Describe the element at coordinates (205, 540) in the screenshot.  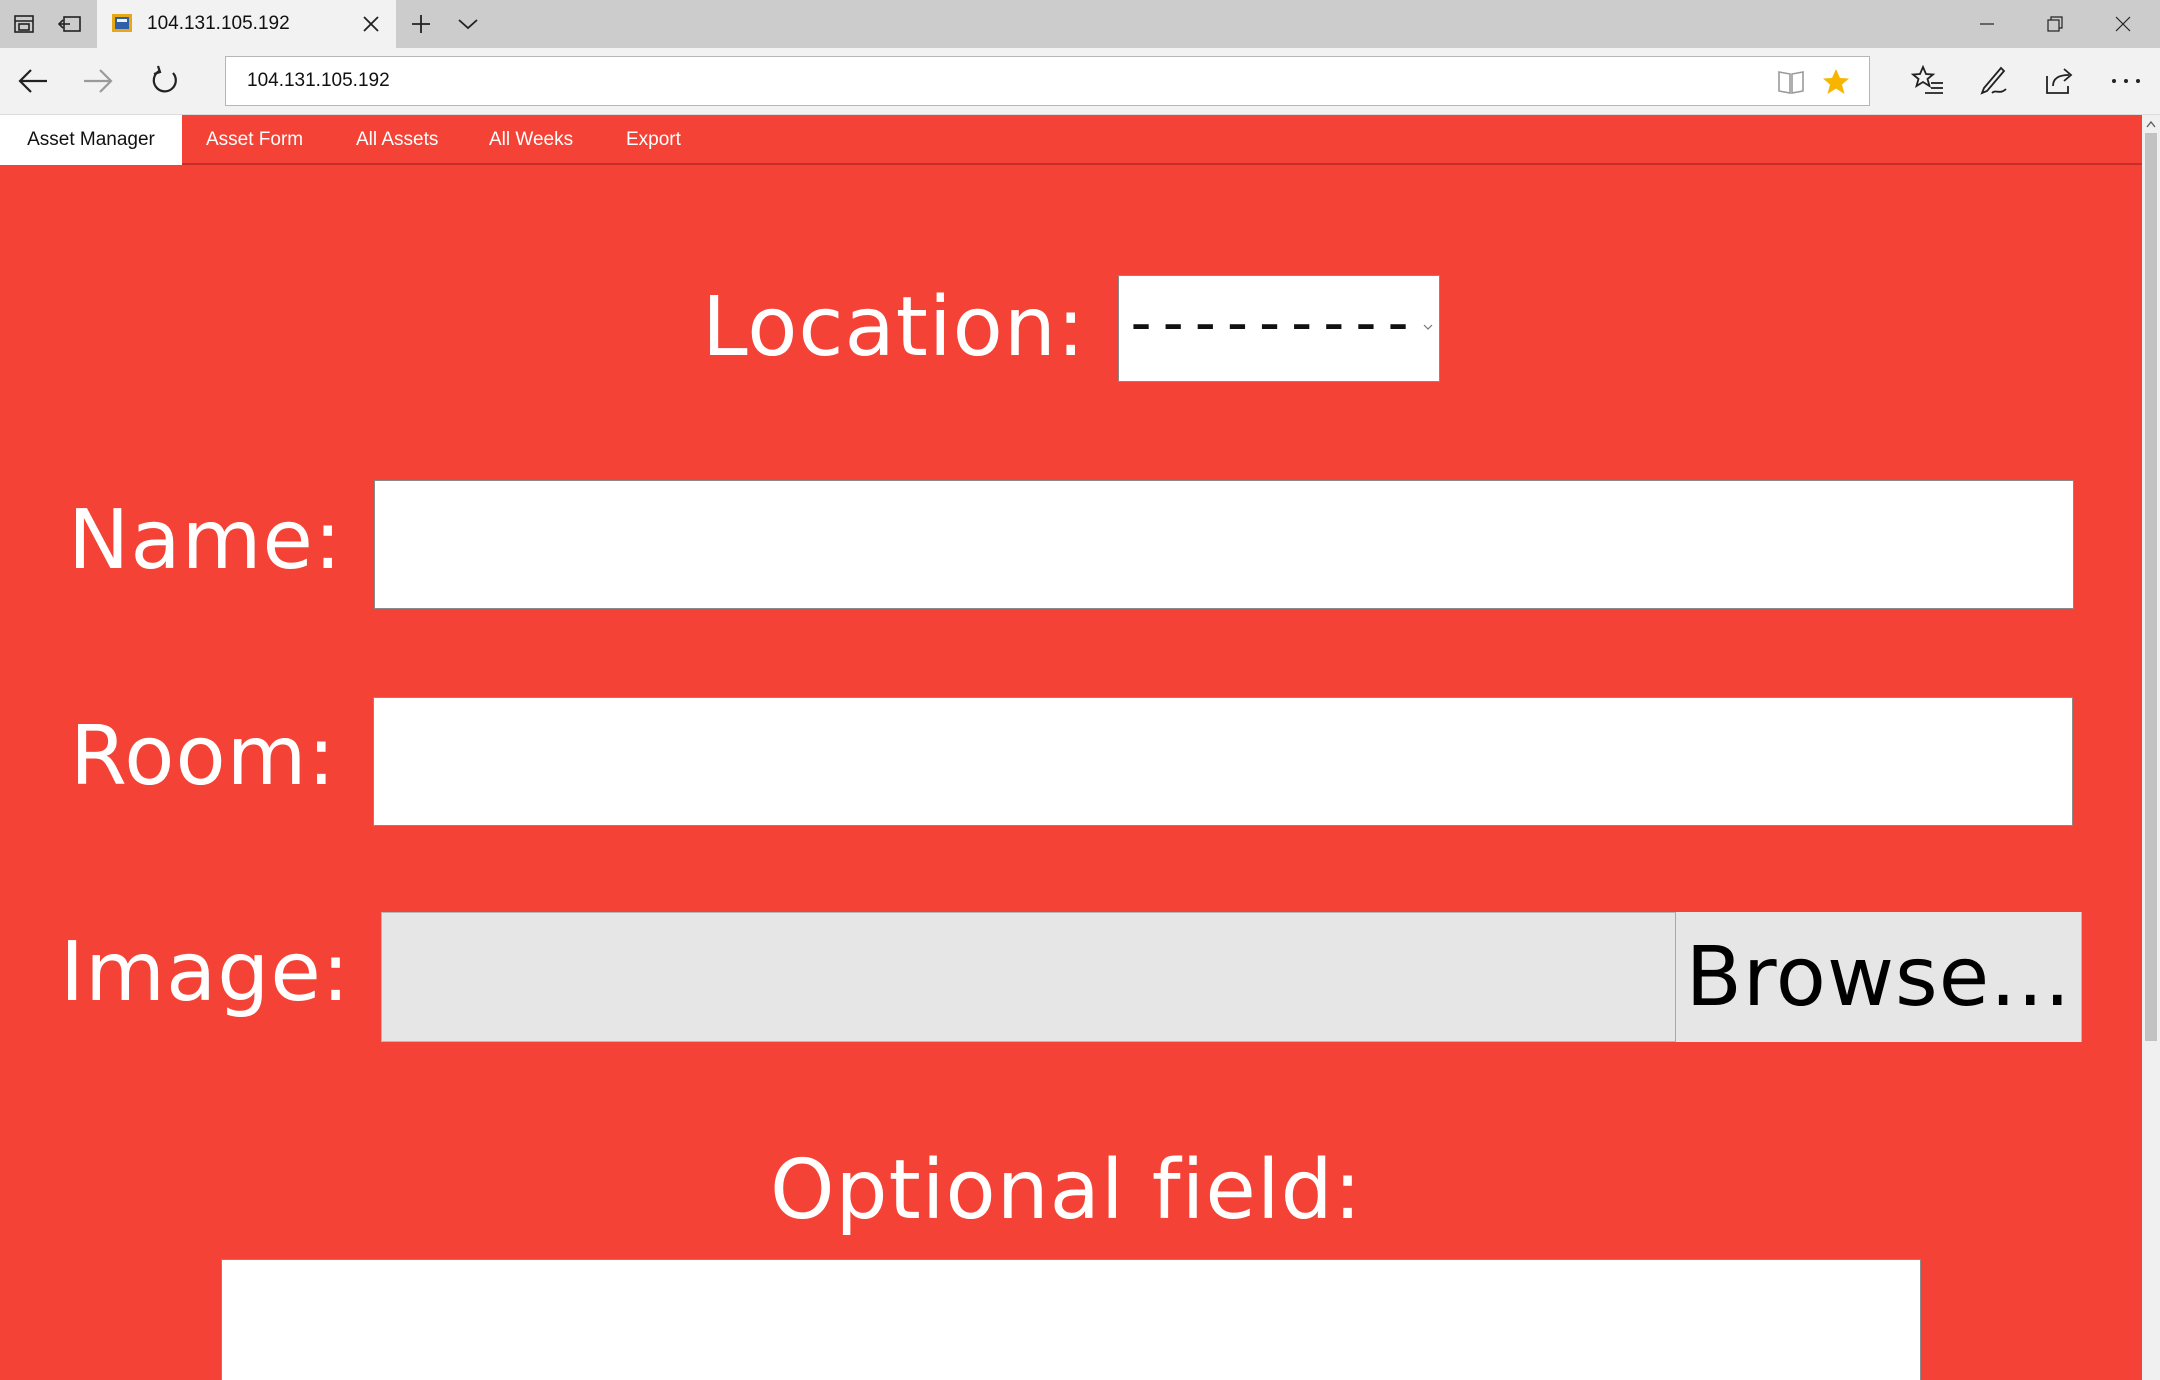
I see `name-label: Name:` at that location.